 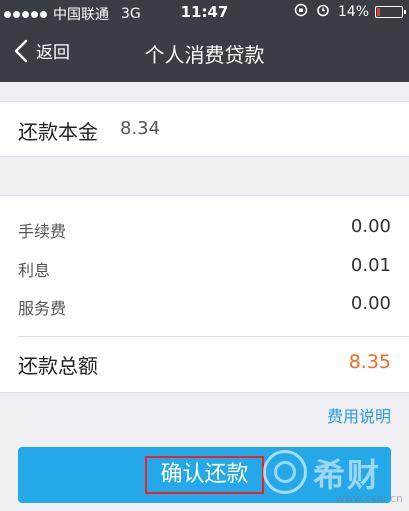 I want to click on watermark-icon, so click(x=285, y=472).